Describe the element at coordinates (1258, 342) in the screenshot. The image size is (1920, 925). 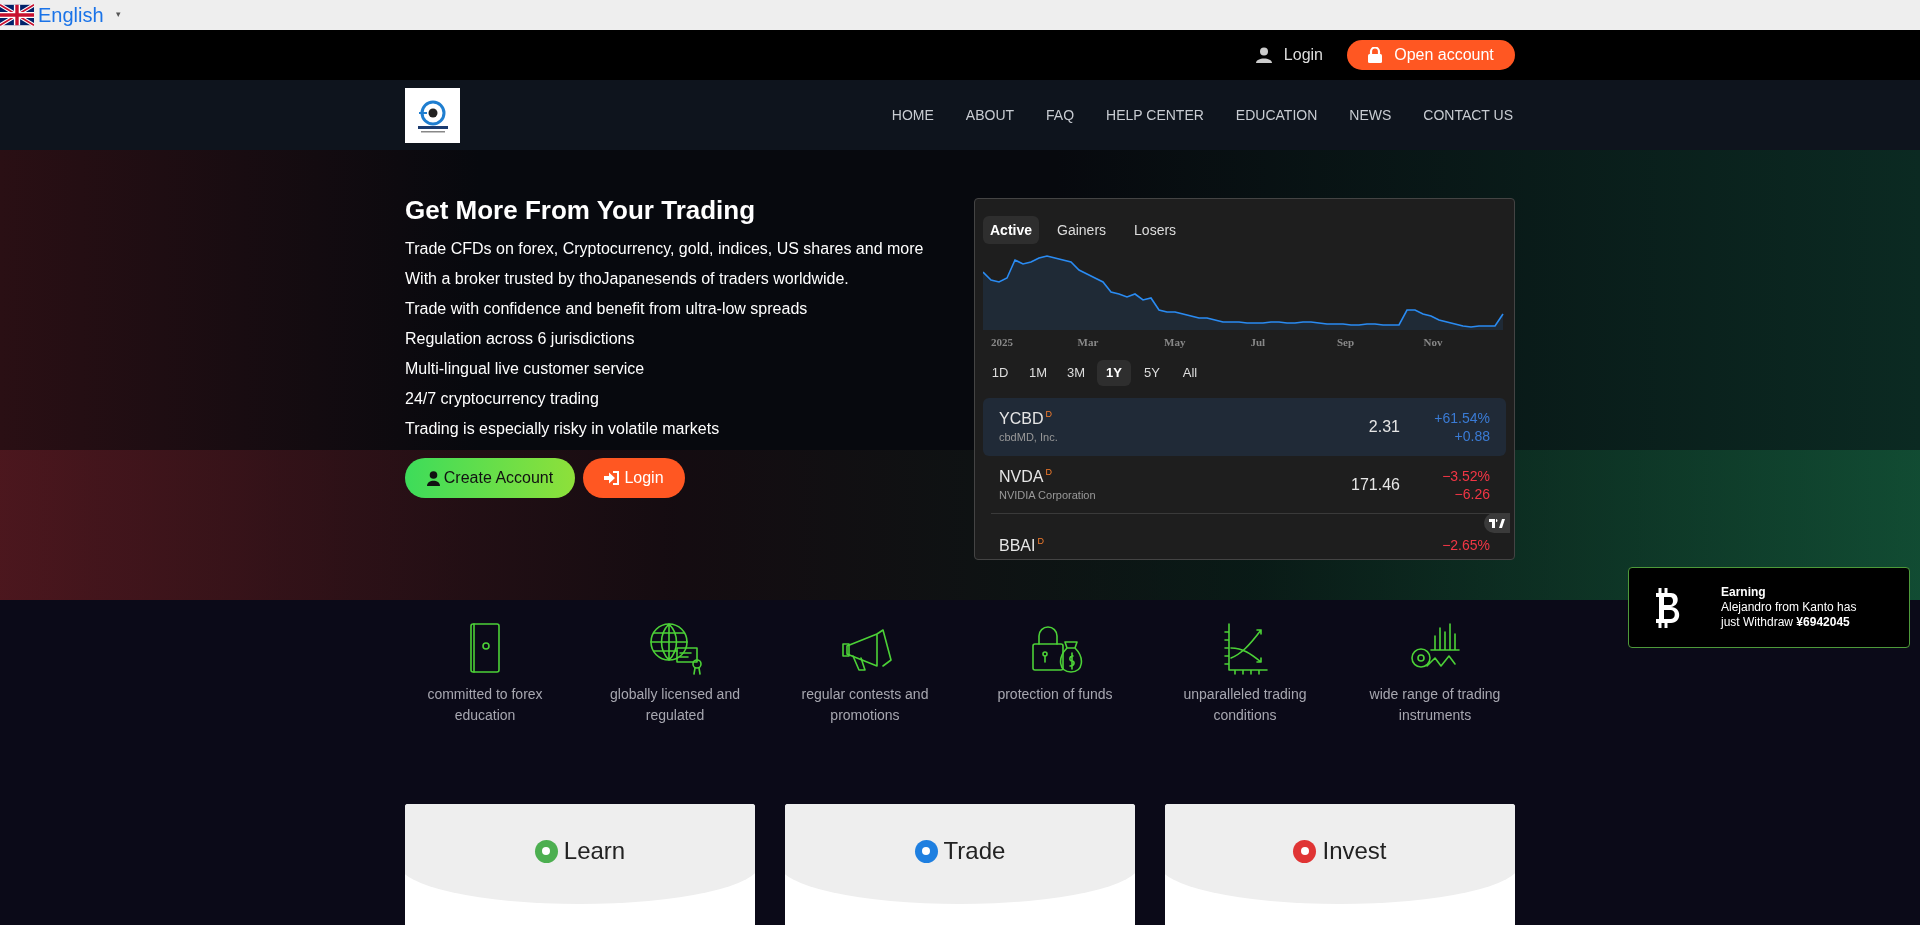
I see `axis-label: Jul` at that location.